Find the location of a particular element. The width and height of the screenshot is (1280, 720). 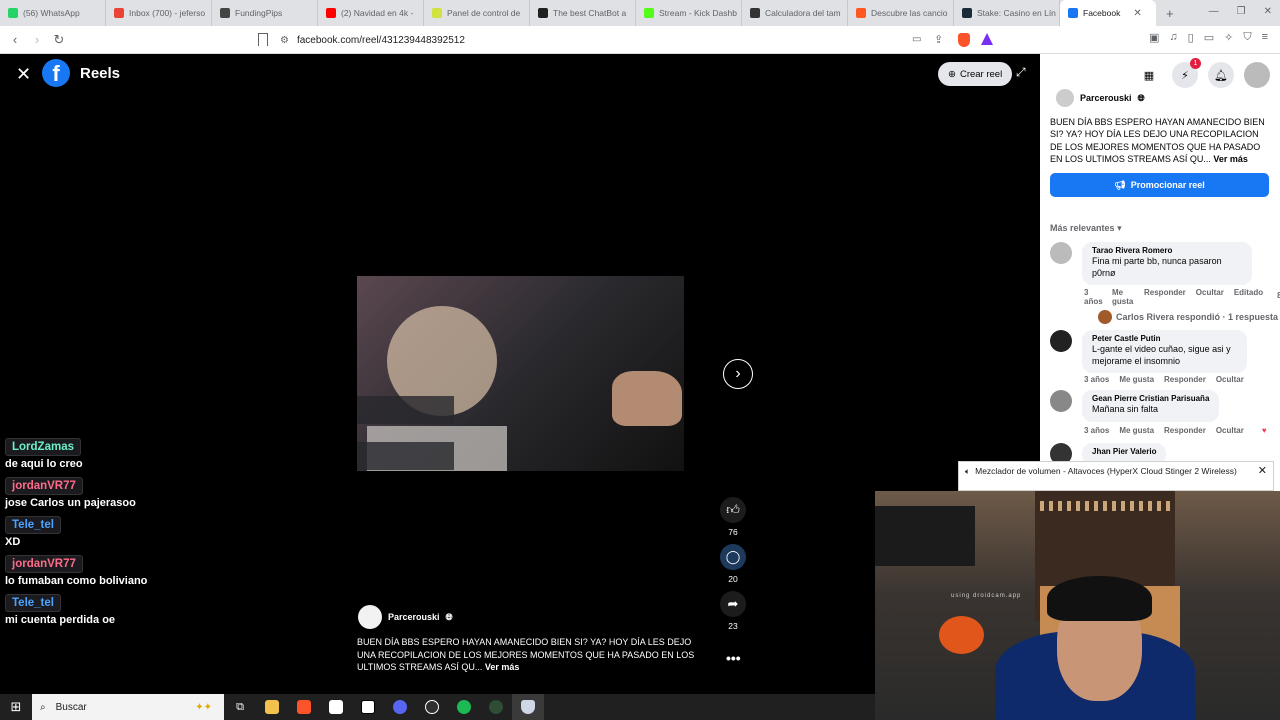

reel-author: Parcerouski 🌐︎ is located at coordinates (405, 617).